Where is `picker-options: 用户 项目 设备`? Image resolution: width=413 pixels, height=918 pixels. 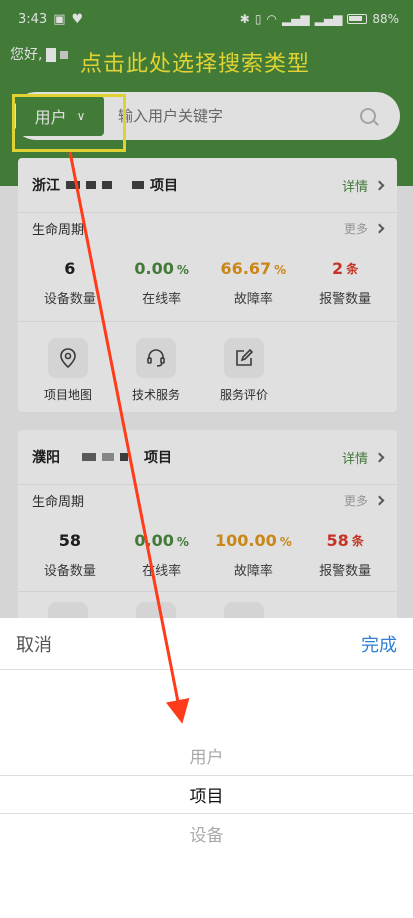
picker-options: 用户 项目 设备 is located at coordinates (206, 794).